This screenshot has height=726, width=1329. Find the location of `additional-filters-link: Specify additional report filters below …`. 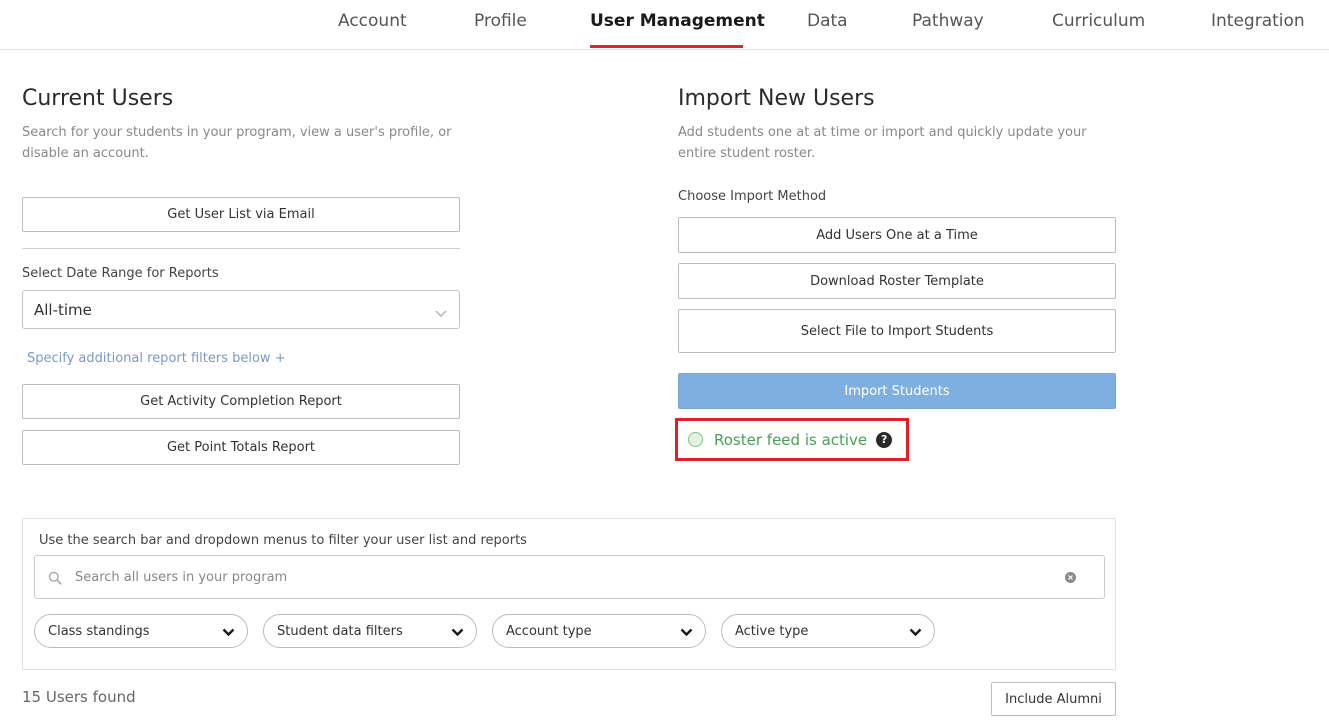

additional-filters-link: Specify additional report filters below … is located at coordinates (156, 358).